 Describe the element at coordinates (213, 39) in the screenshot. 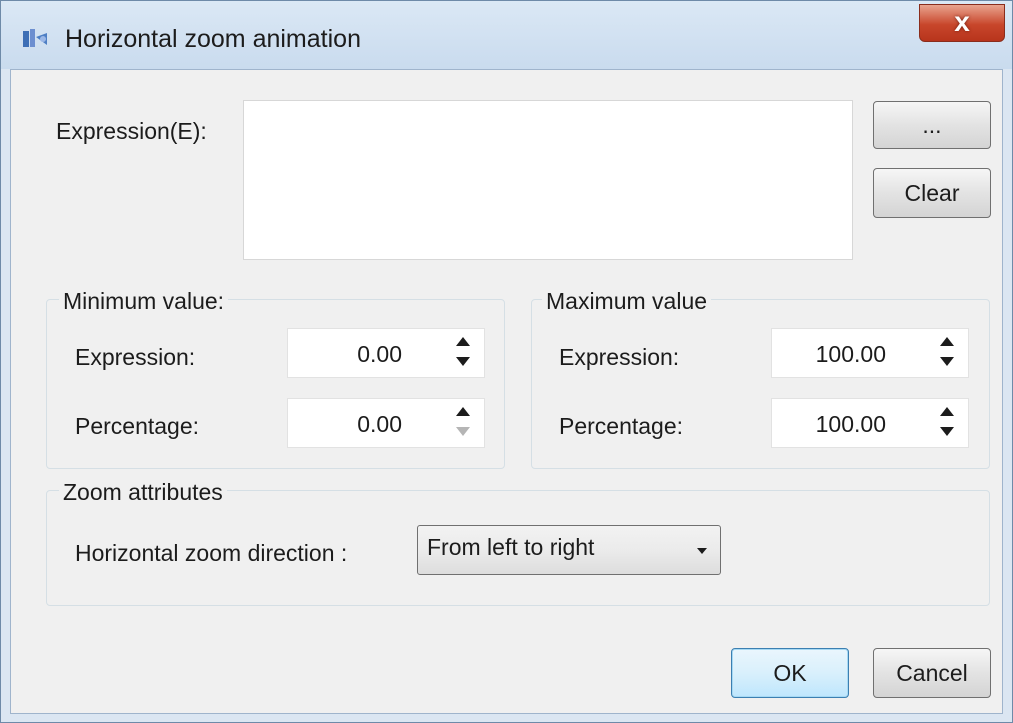

I see `window-title: Horizontal zoom animation` at that location.